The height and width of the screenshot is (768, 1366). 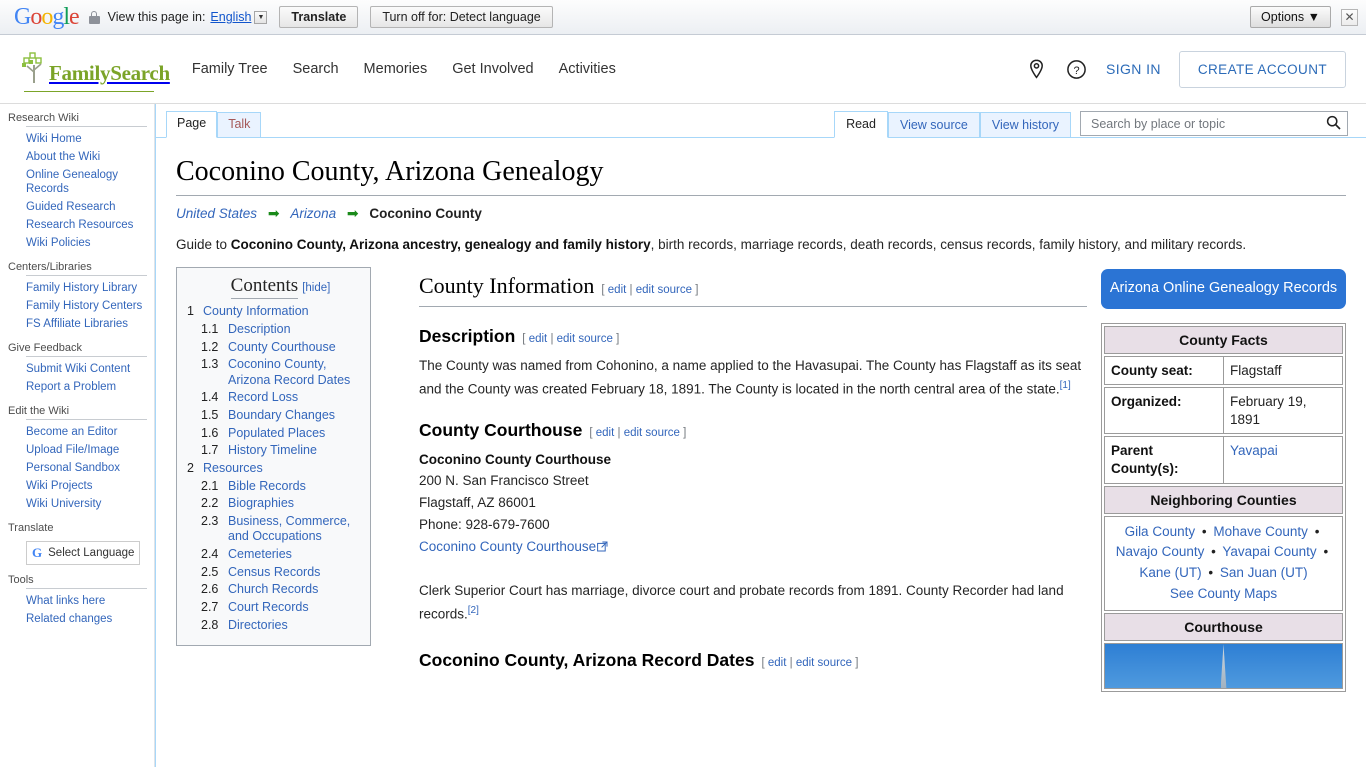 What do you see at coordinates (86, 182) in the screenshot?
I see `sidebar-item-online-genealogy-records: Online Genealogy Records` at bounding box center [86, 182].